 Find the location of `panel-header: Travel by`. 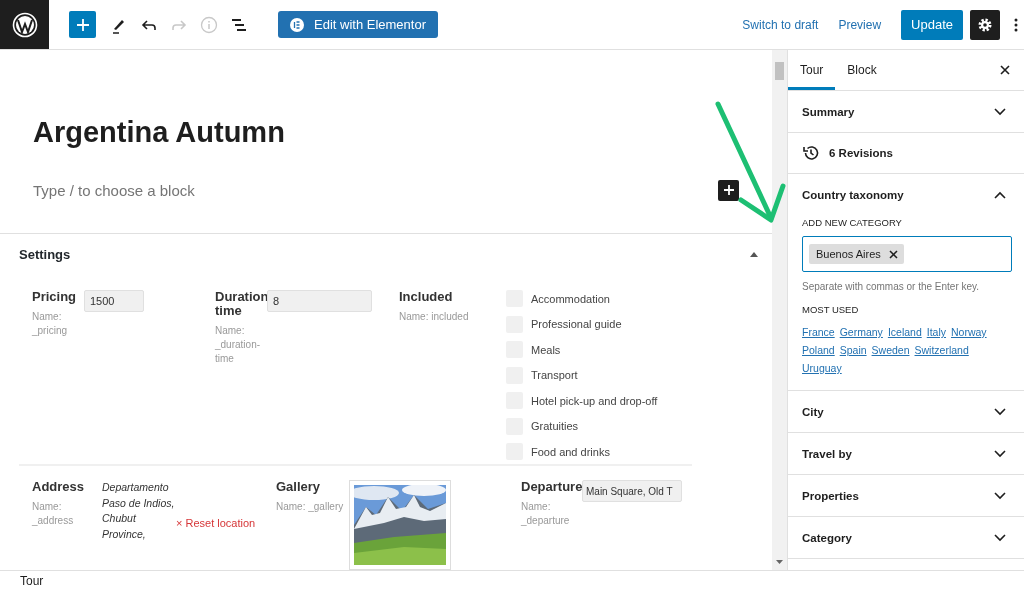

panel-header: Travel by is located at coordinates (906, 453).